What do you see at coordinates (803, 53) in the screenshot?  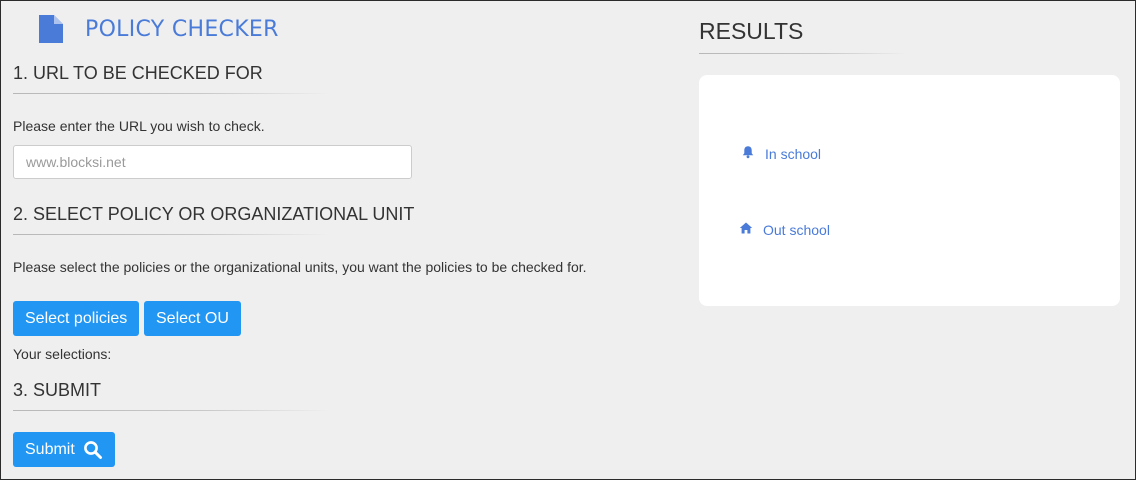 I see `results-divider` at bounding box center [803, 53].